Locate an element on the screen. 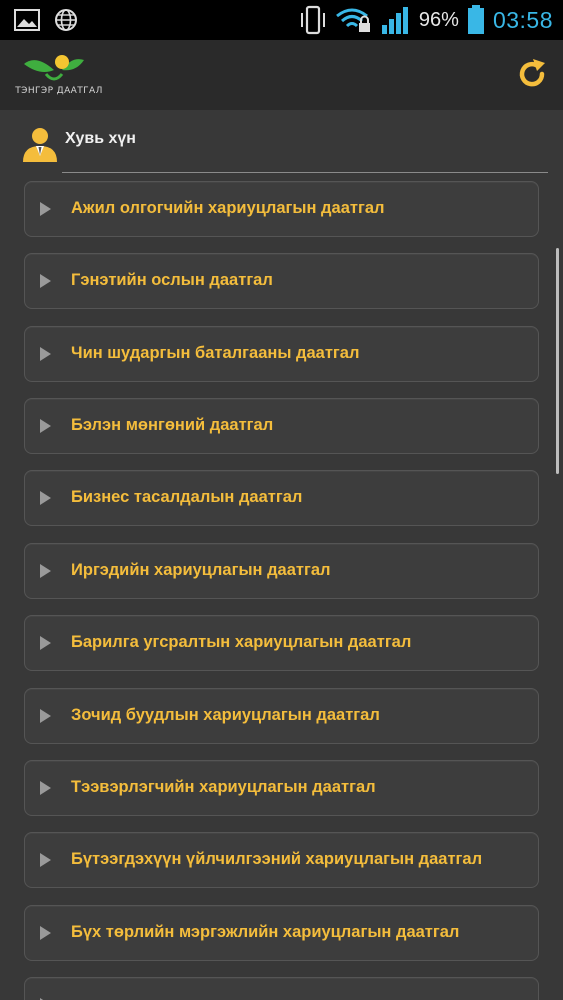 The width and height of the screenshot is (563, 1000). section-header: Хувь хүн is located at coordinates (285, 148).